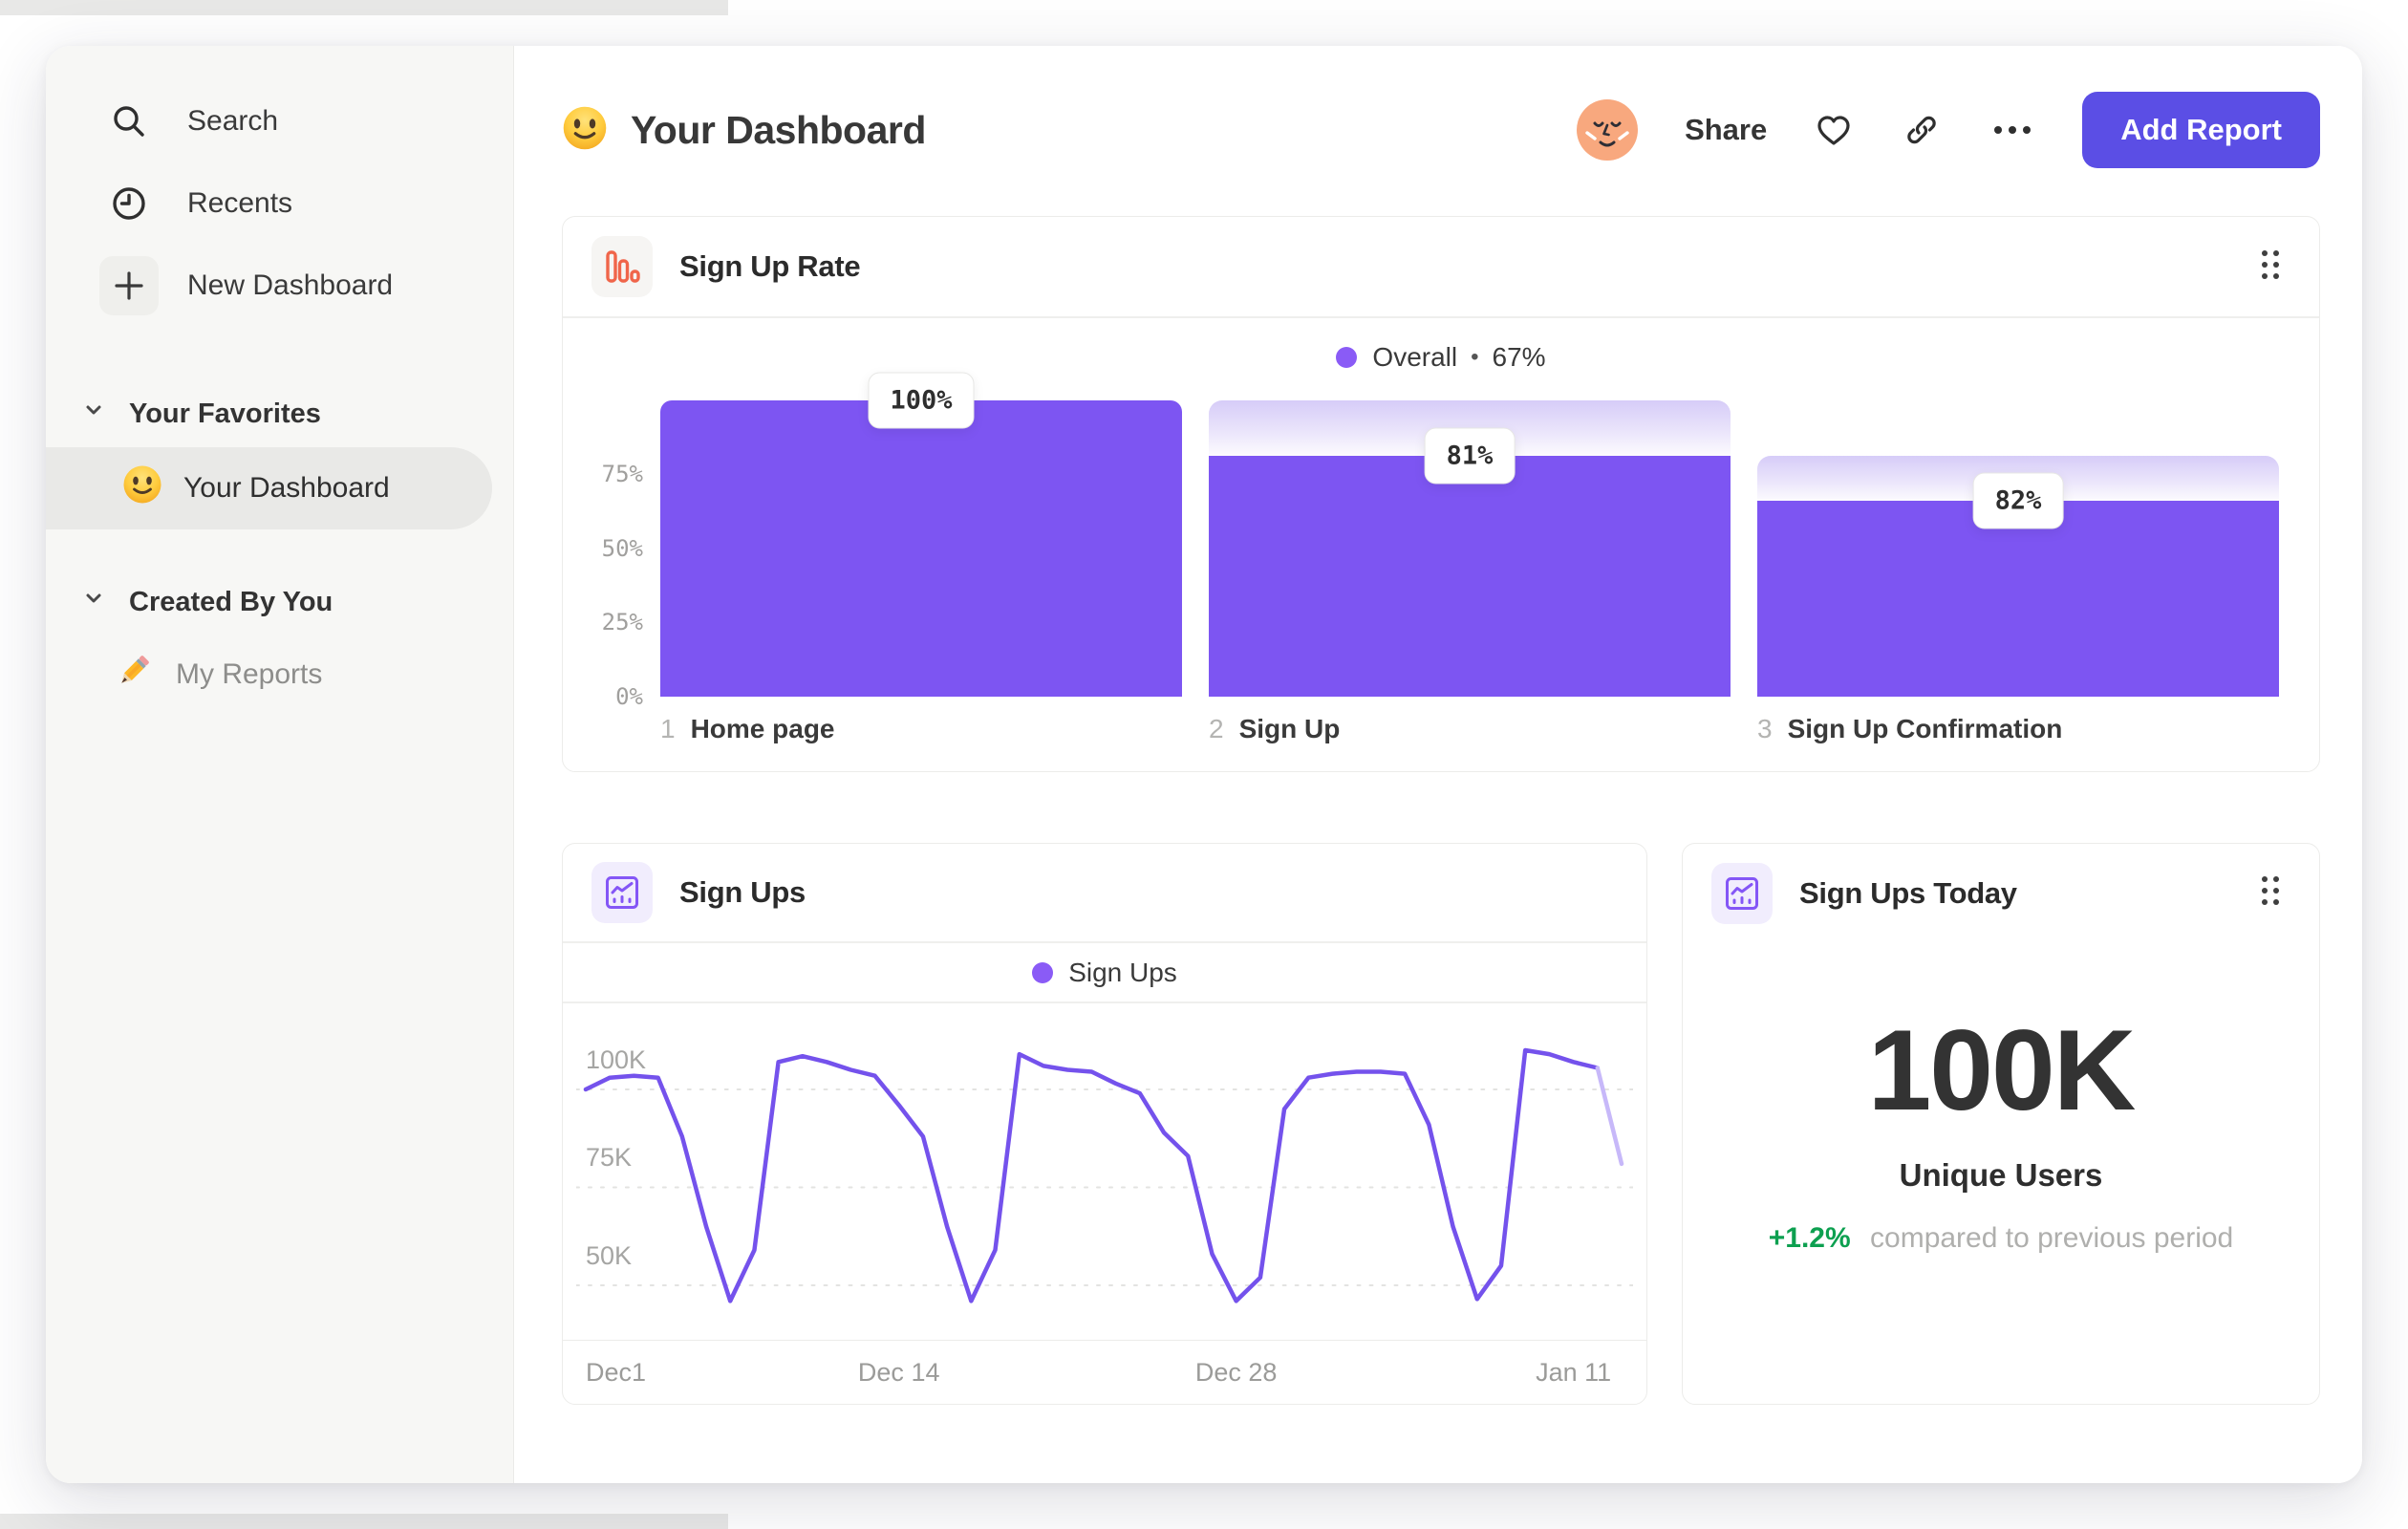 The height and width of the screenshot is (1529, 2408). I want to click on line-y-label: 75K, so click(610, 1158).